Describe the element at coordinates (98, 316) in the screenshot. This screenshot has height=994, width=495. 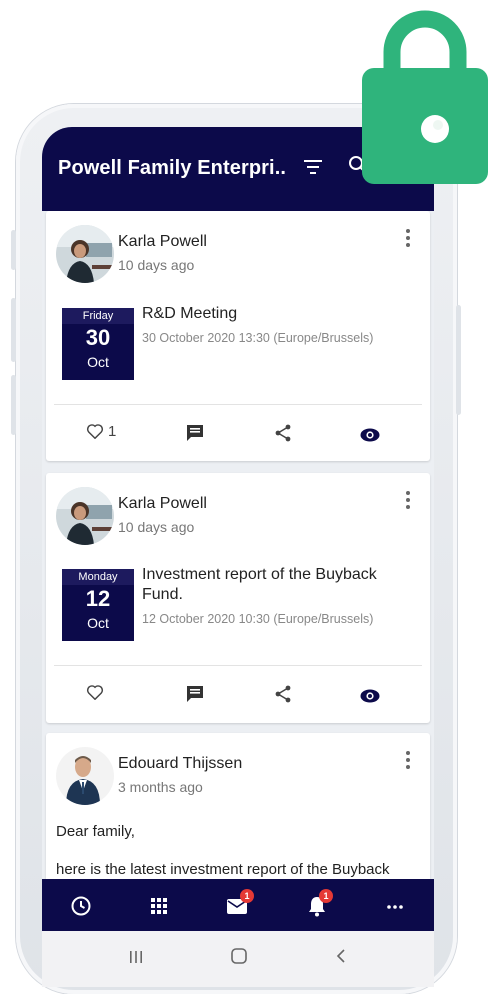
I see `event-weekday: Friday` at that location.